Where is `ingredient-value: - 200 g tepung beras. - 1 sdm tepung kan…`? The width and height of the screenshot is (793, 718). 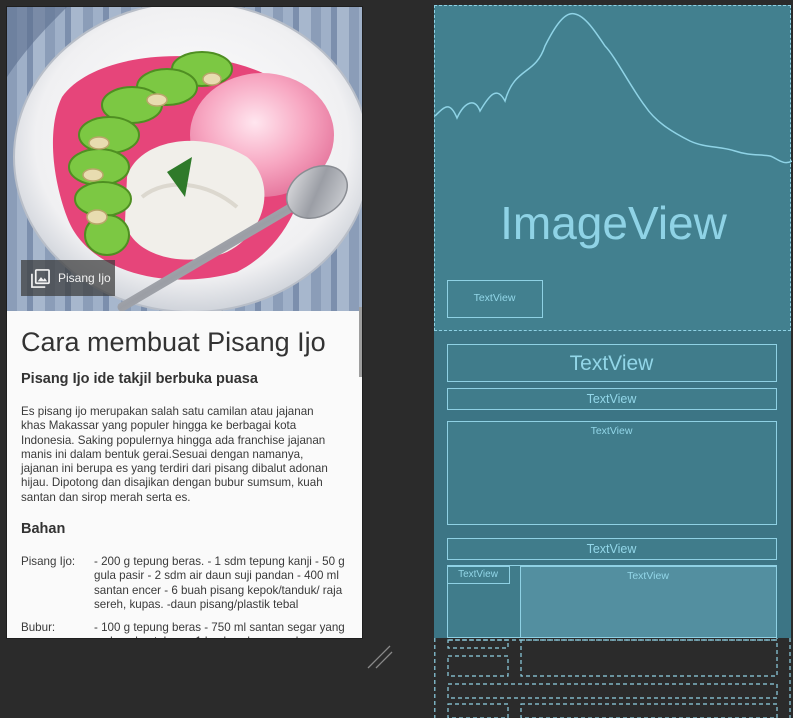
ingredient-value: - 200 g tepung beras. - 1 sdm tepung kan… is located at coordinates (219, 583).